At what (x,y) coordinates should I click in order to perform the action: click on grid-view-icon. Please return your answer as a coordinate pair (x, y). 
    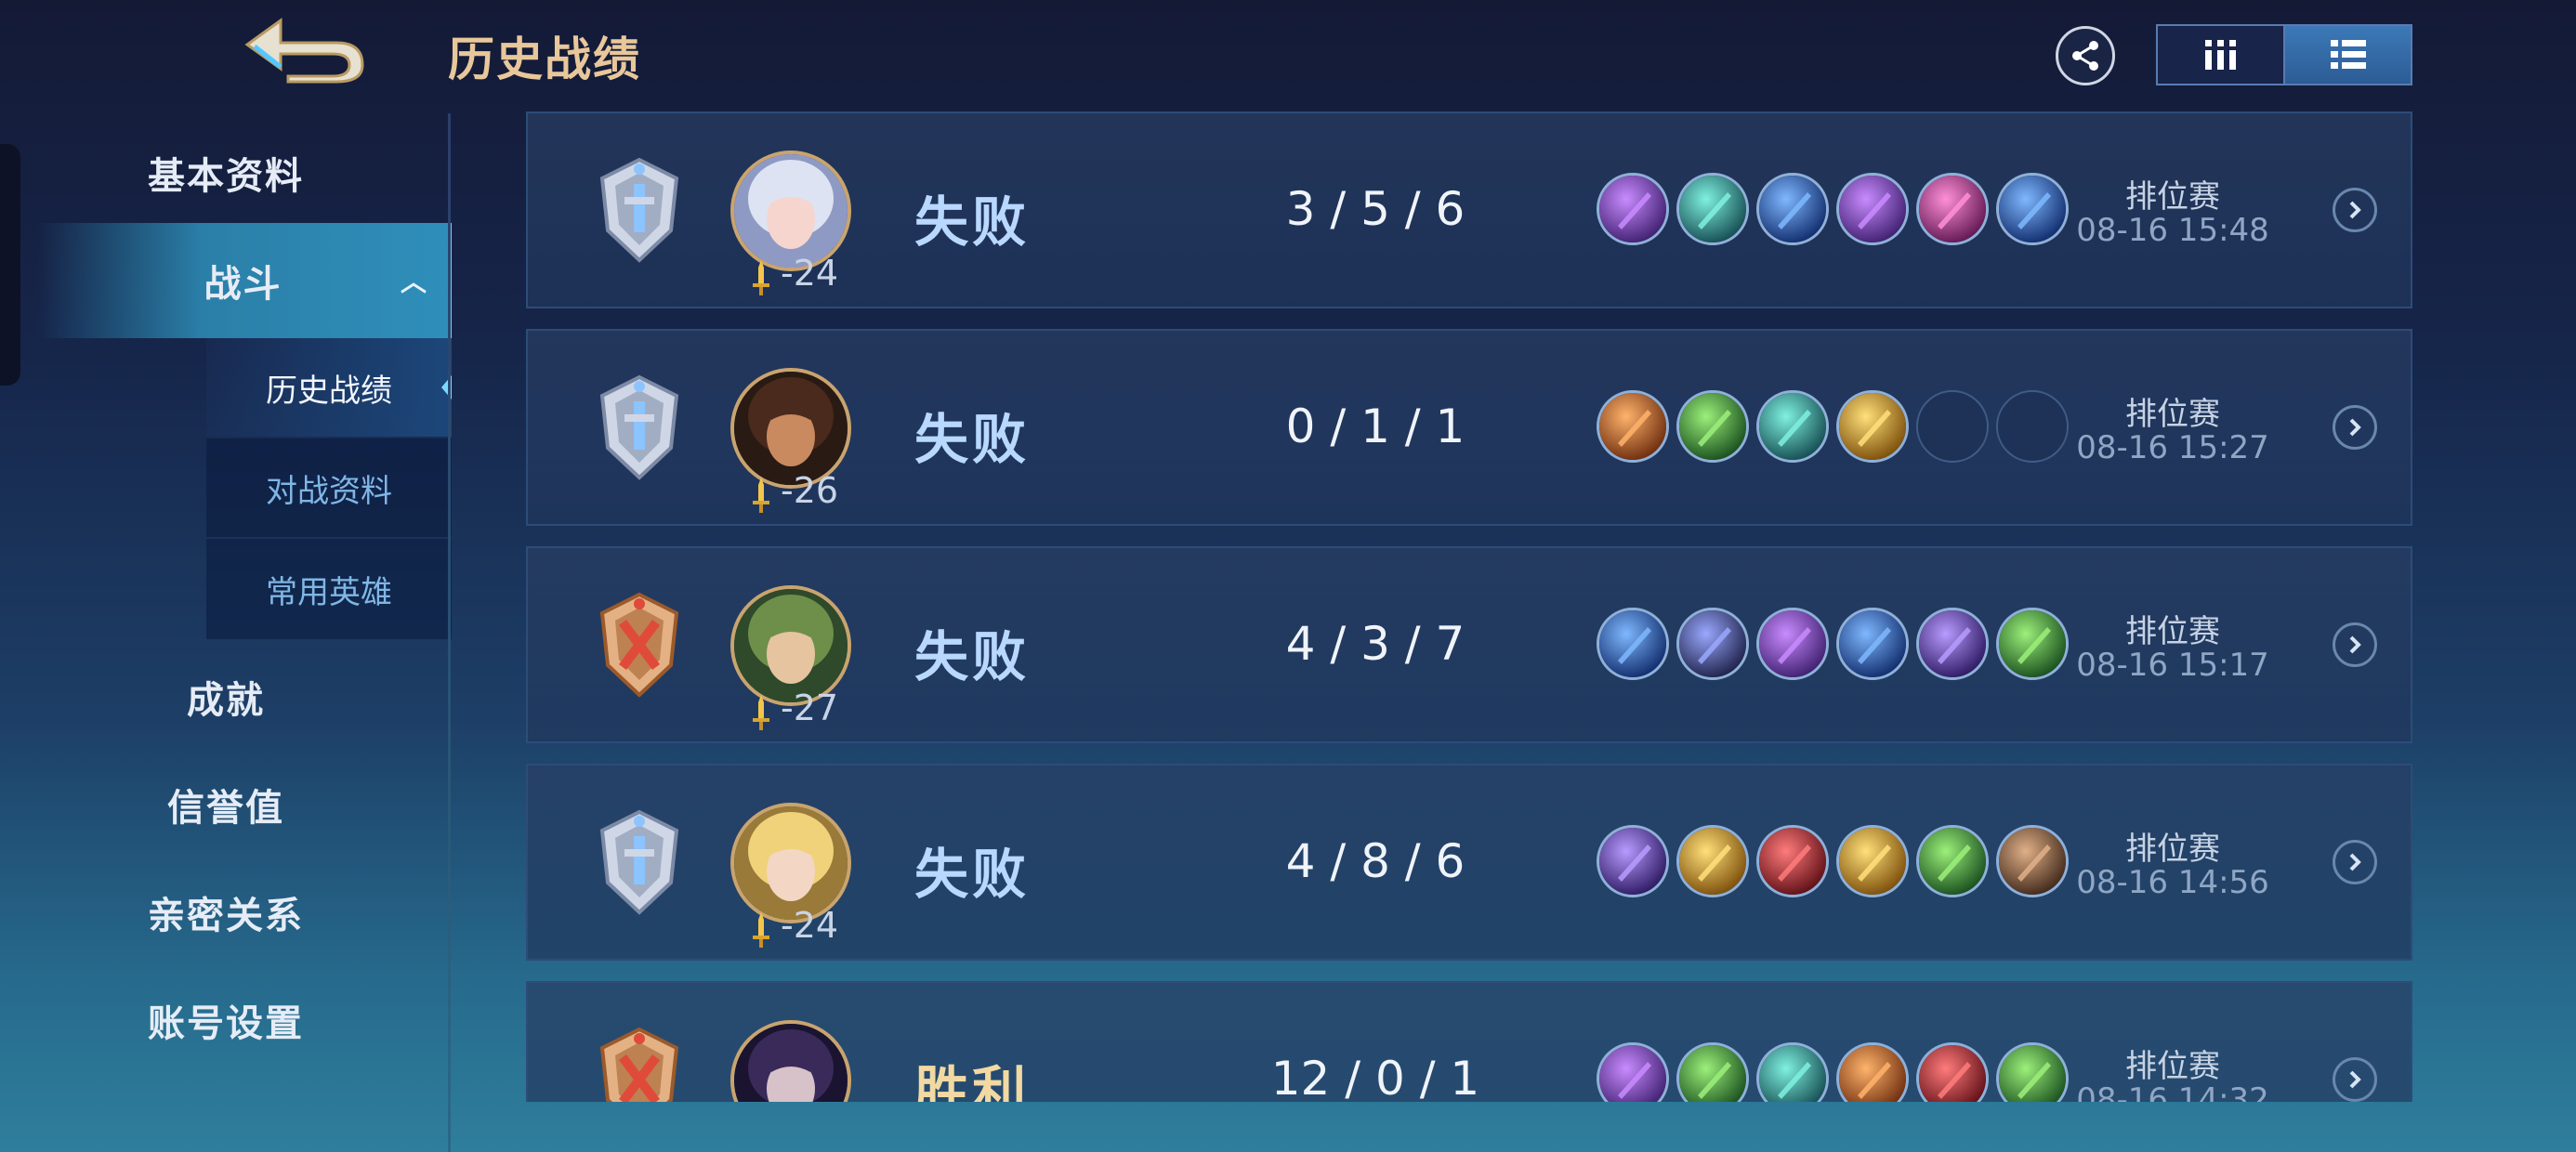
    Looking at the image, I should click on (2220, 55).